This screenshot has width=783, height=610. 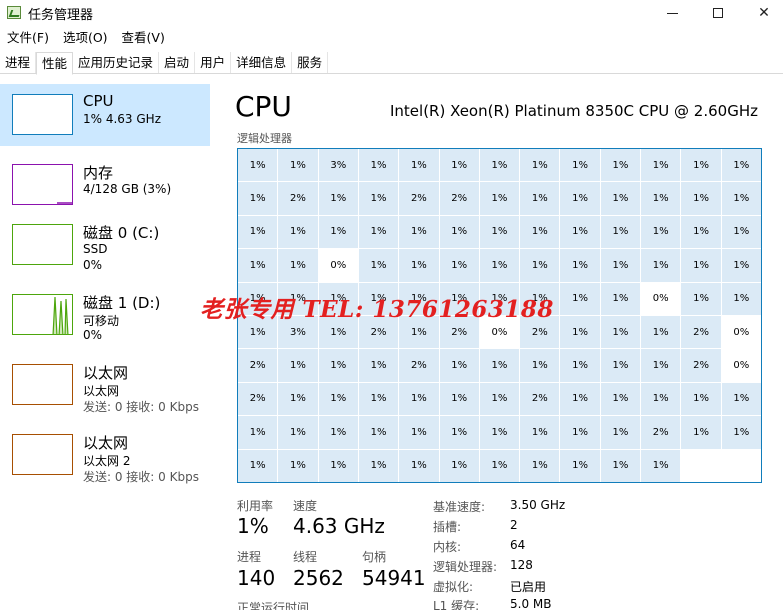 What do you see at coordinates (374, 557) in the screenshot?
I see `handles-label: 句柄` at bounding box center [374, 557].